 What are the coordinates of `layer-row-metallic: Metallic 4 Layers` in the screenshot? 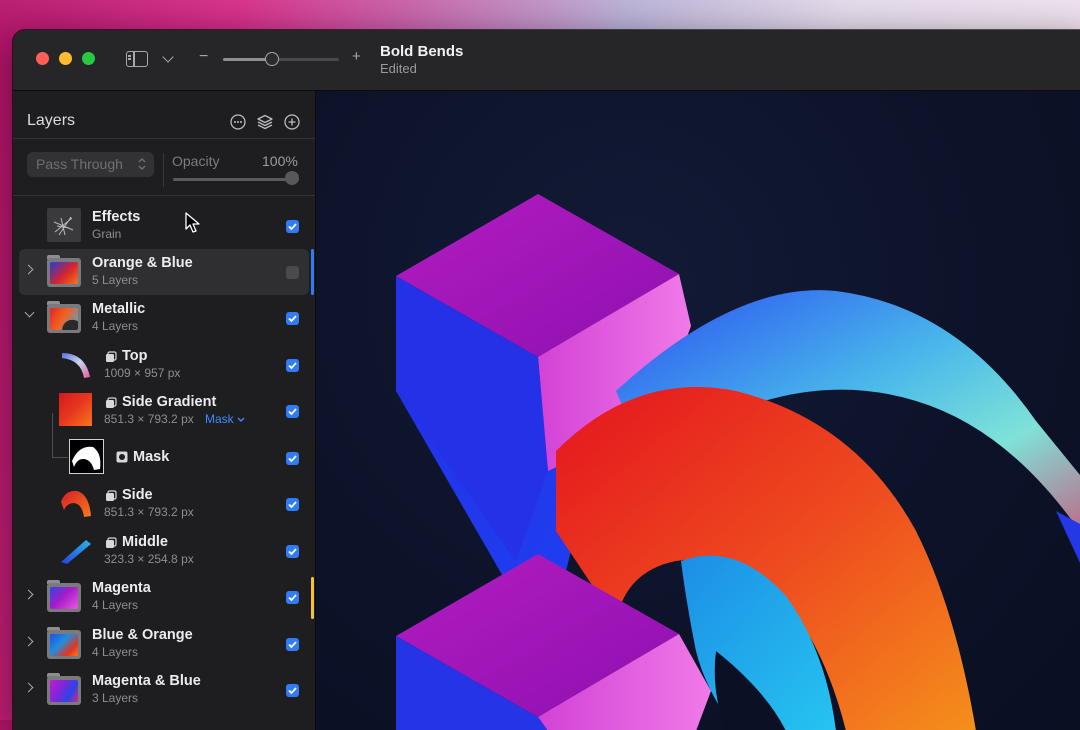 It's located at (164, 318).